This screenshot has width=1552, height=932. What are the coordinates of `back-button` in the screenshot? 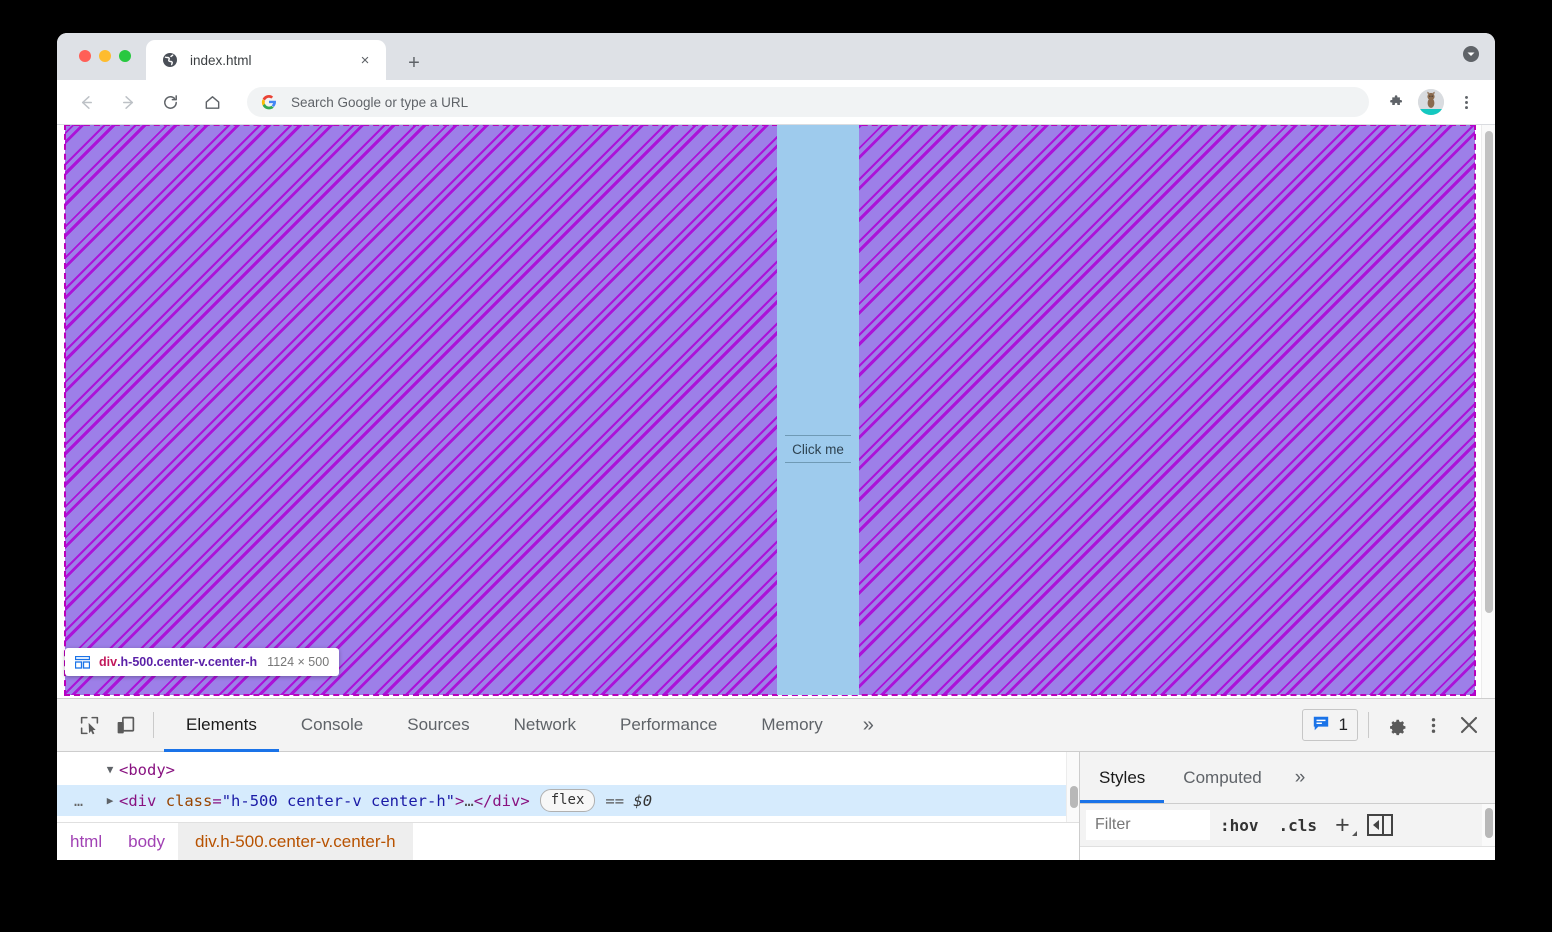 It's located at (86, 102).